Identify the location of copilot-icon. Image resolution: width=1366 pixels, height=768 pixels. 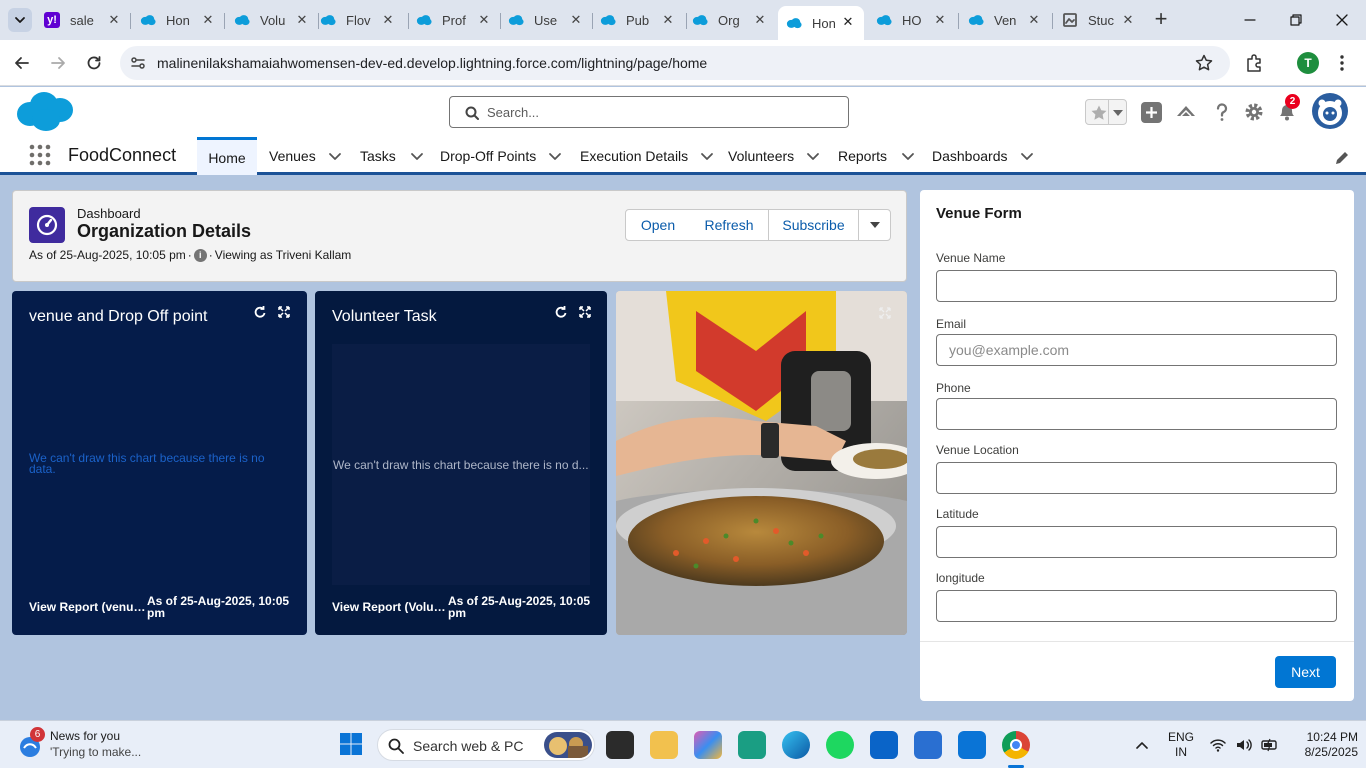
(708, 745).